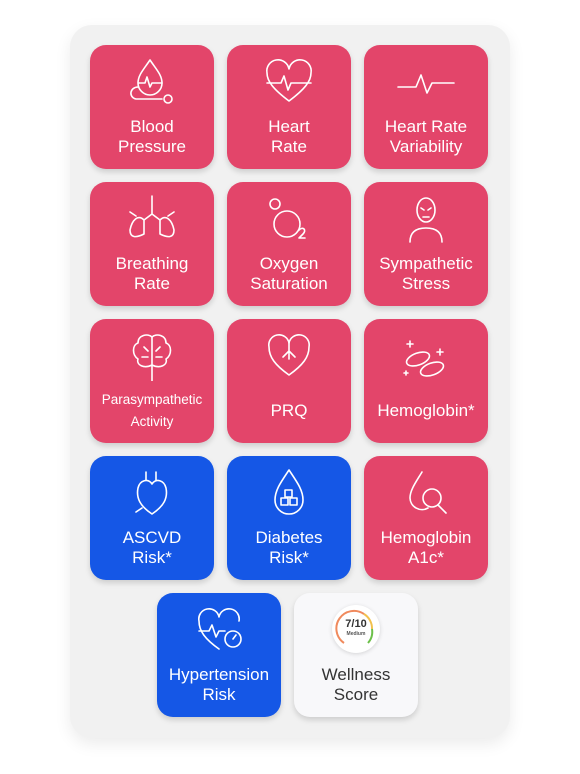 The height and width of the screenshot is (774, 580). I want to click on tile-blood-pressure: Blood Pressure, so click(152, 107).